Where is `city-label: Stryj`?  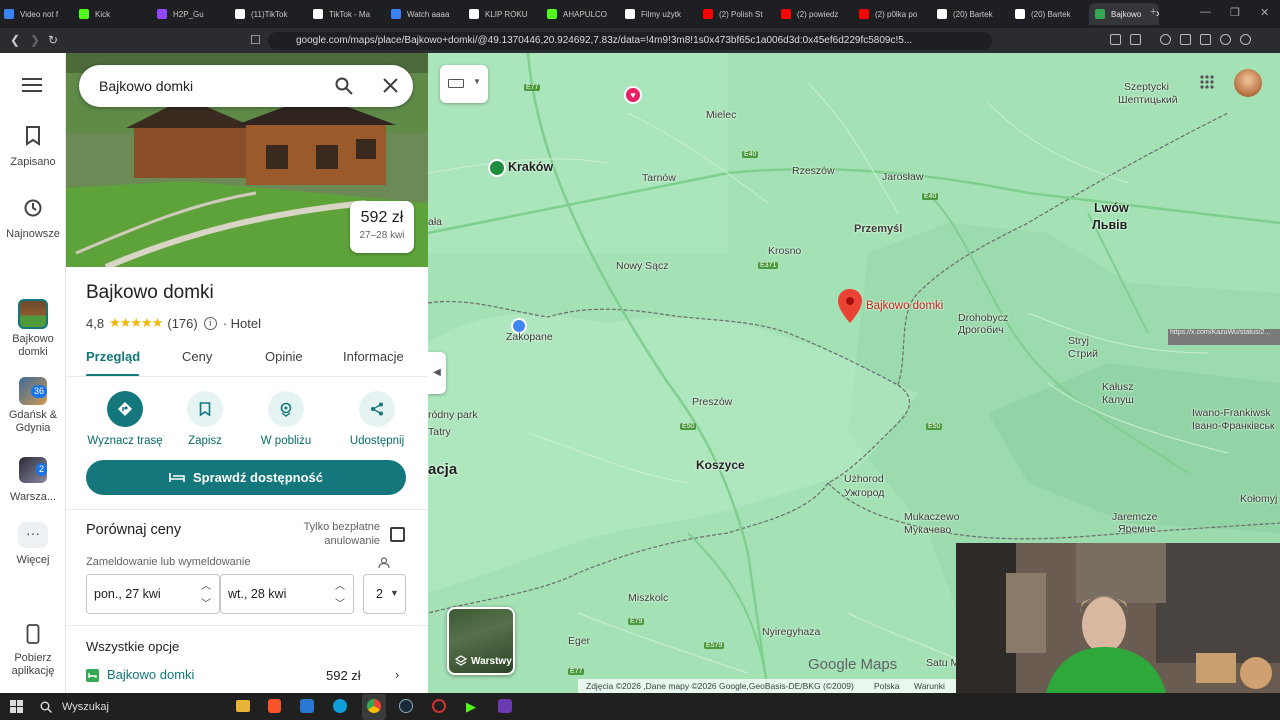
city-label: Stryj is located at coordinates (1078, 341).